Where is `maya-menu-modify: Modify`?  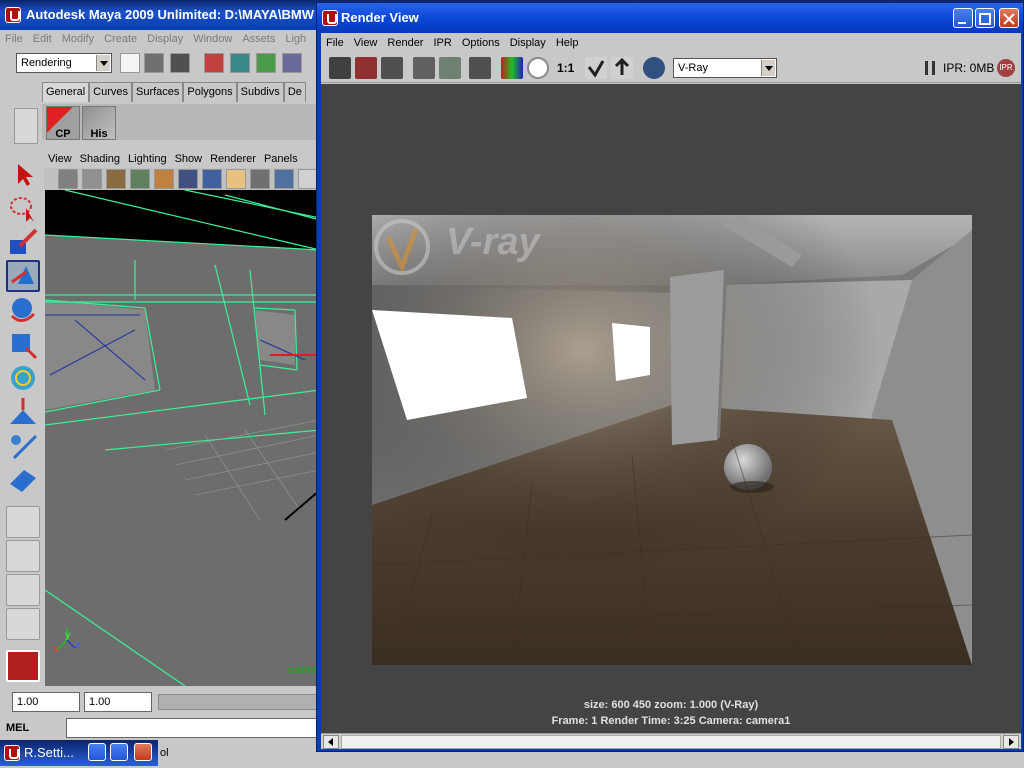 maya-menu-modify: Modify is located at coordinates (78, 39).